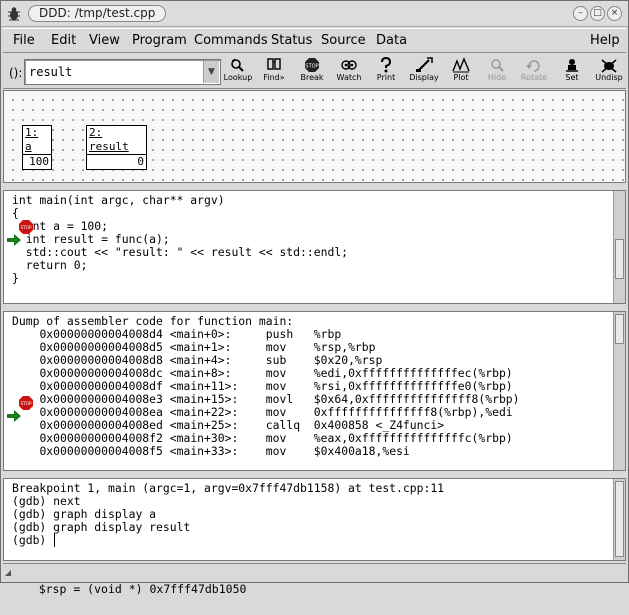 Image resolution: width=629 pixels, height=615 pixels. I want to click on set-icon, so click(572, 65).